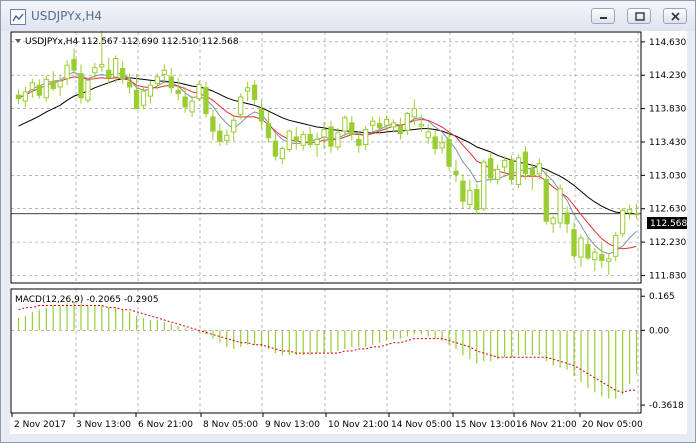 This screenshot has height=443, width=696. Describe the element at coordinates (667, 276) in the screenshot. I see `price-tick-label: 111.830` at that location.